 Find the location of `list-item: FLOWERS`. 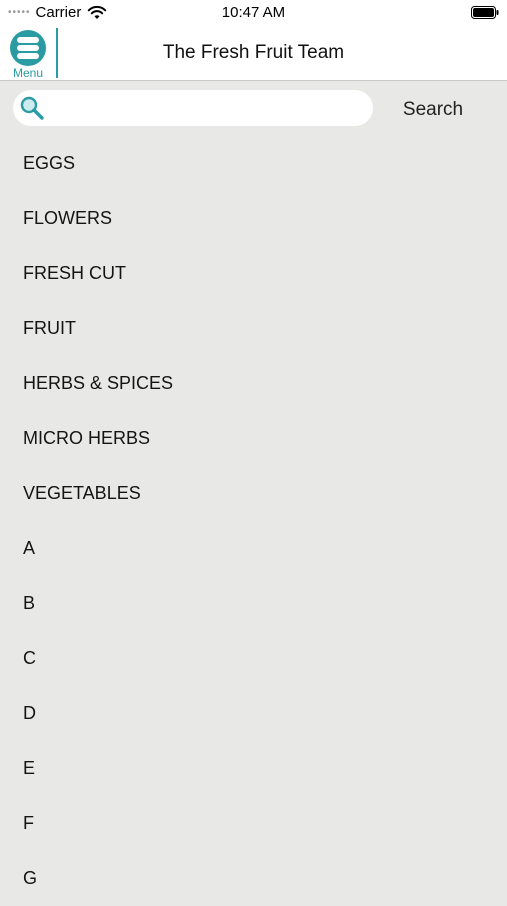

list-item: FLOWERS is located at coordinates (253, 218).